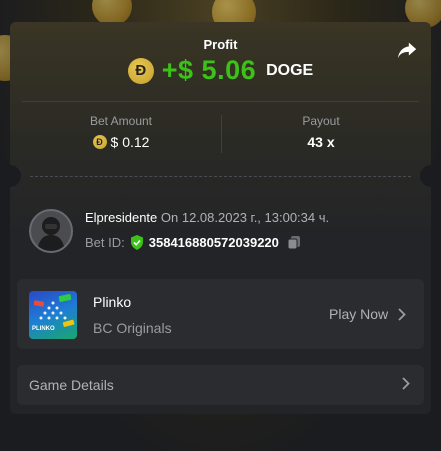 This screenshot has width=441, height=451. I want to click on payout-label: Payout, so click(321, 121).